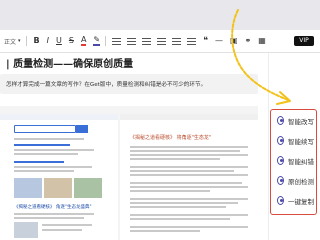 Image resolution: width=320 pixels, height=240 pixels. Describe the element at coordinates (82, 129) in the screenshot. I see `search-button` at that location.